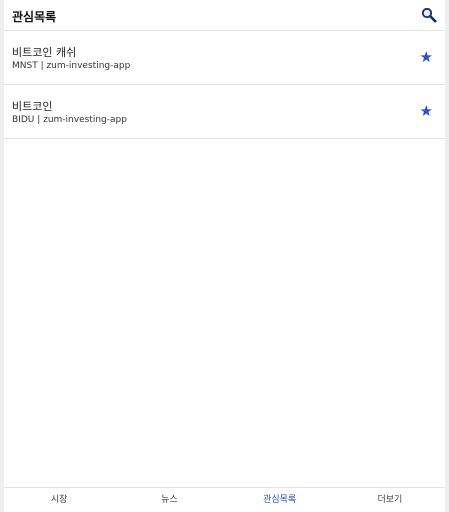  I want to click on tab-watchlist: 관심목록, so click(280, 500).